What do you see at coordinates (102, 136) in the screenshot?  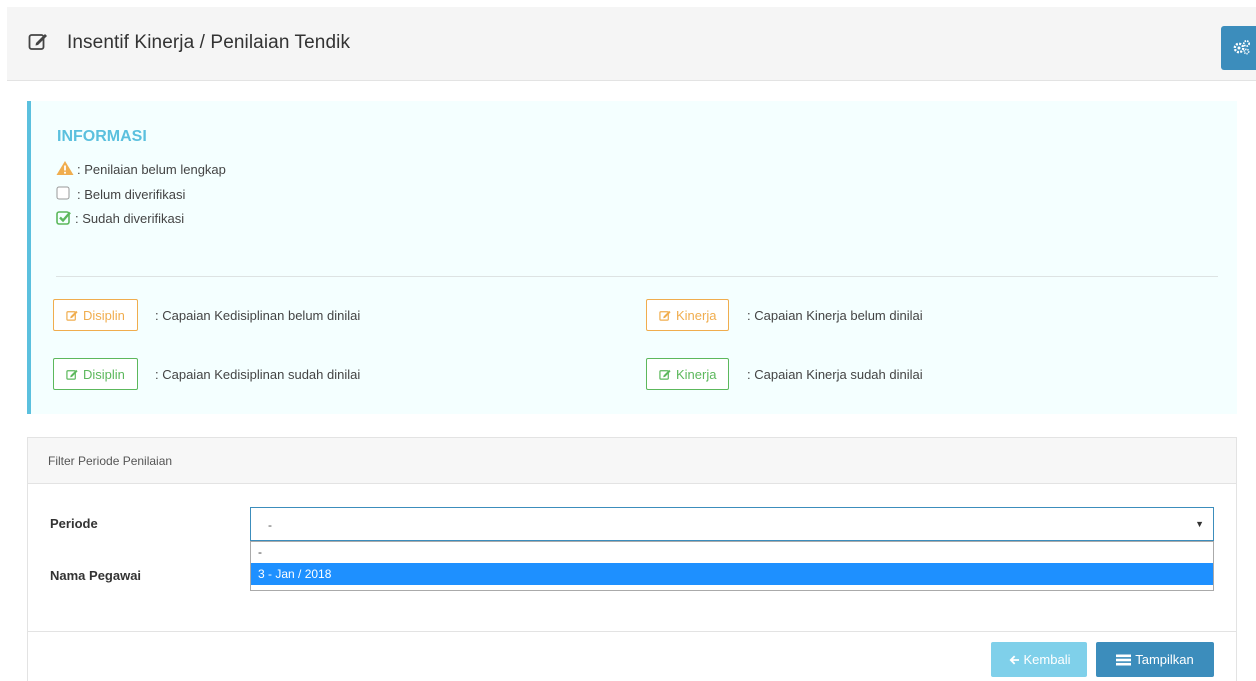 I see `info-title: INFORMASI` at bounding box center [102, 136].